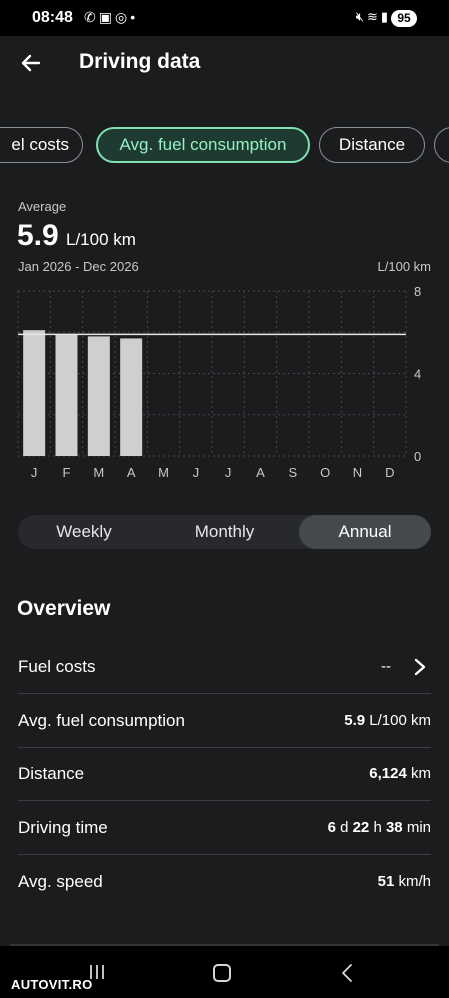  I want to click on nav-back-icon, so click(347, 973).